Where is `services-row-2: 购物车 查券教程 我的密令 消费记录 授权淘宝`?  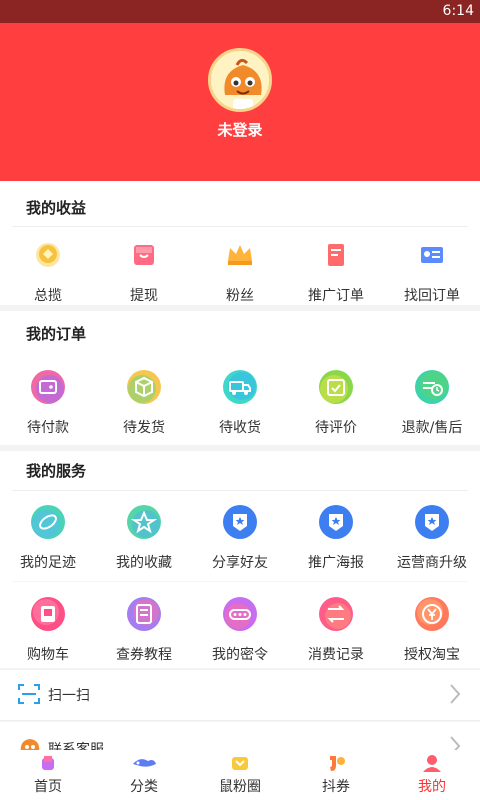 services-row-2: 购物车 查券教程 我的密令 消费记录 授权淘宝 is located at coordinates (240, 630).